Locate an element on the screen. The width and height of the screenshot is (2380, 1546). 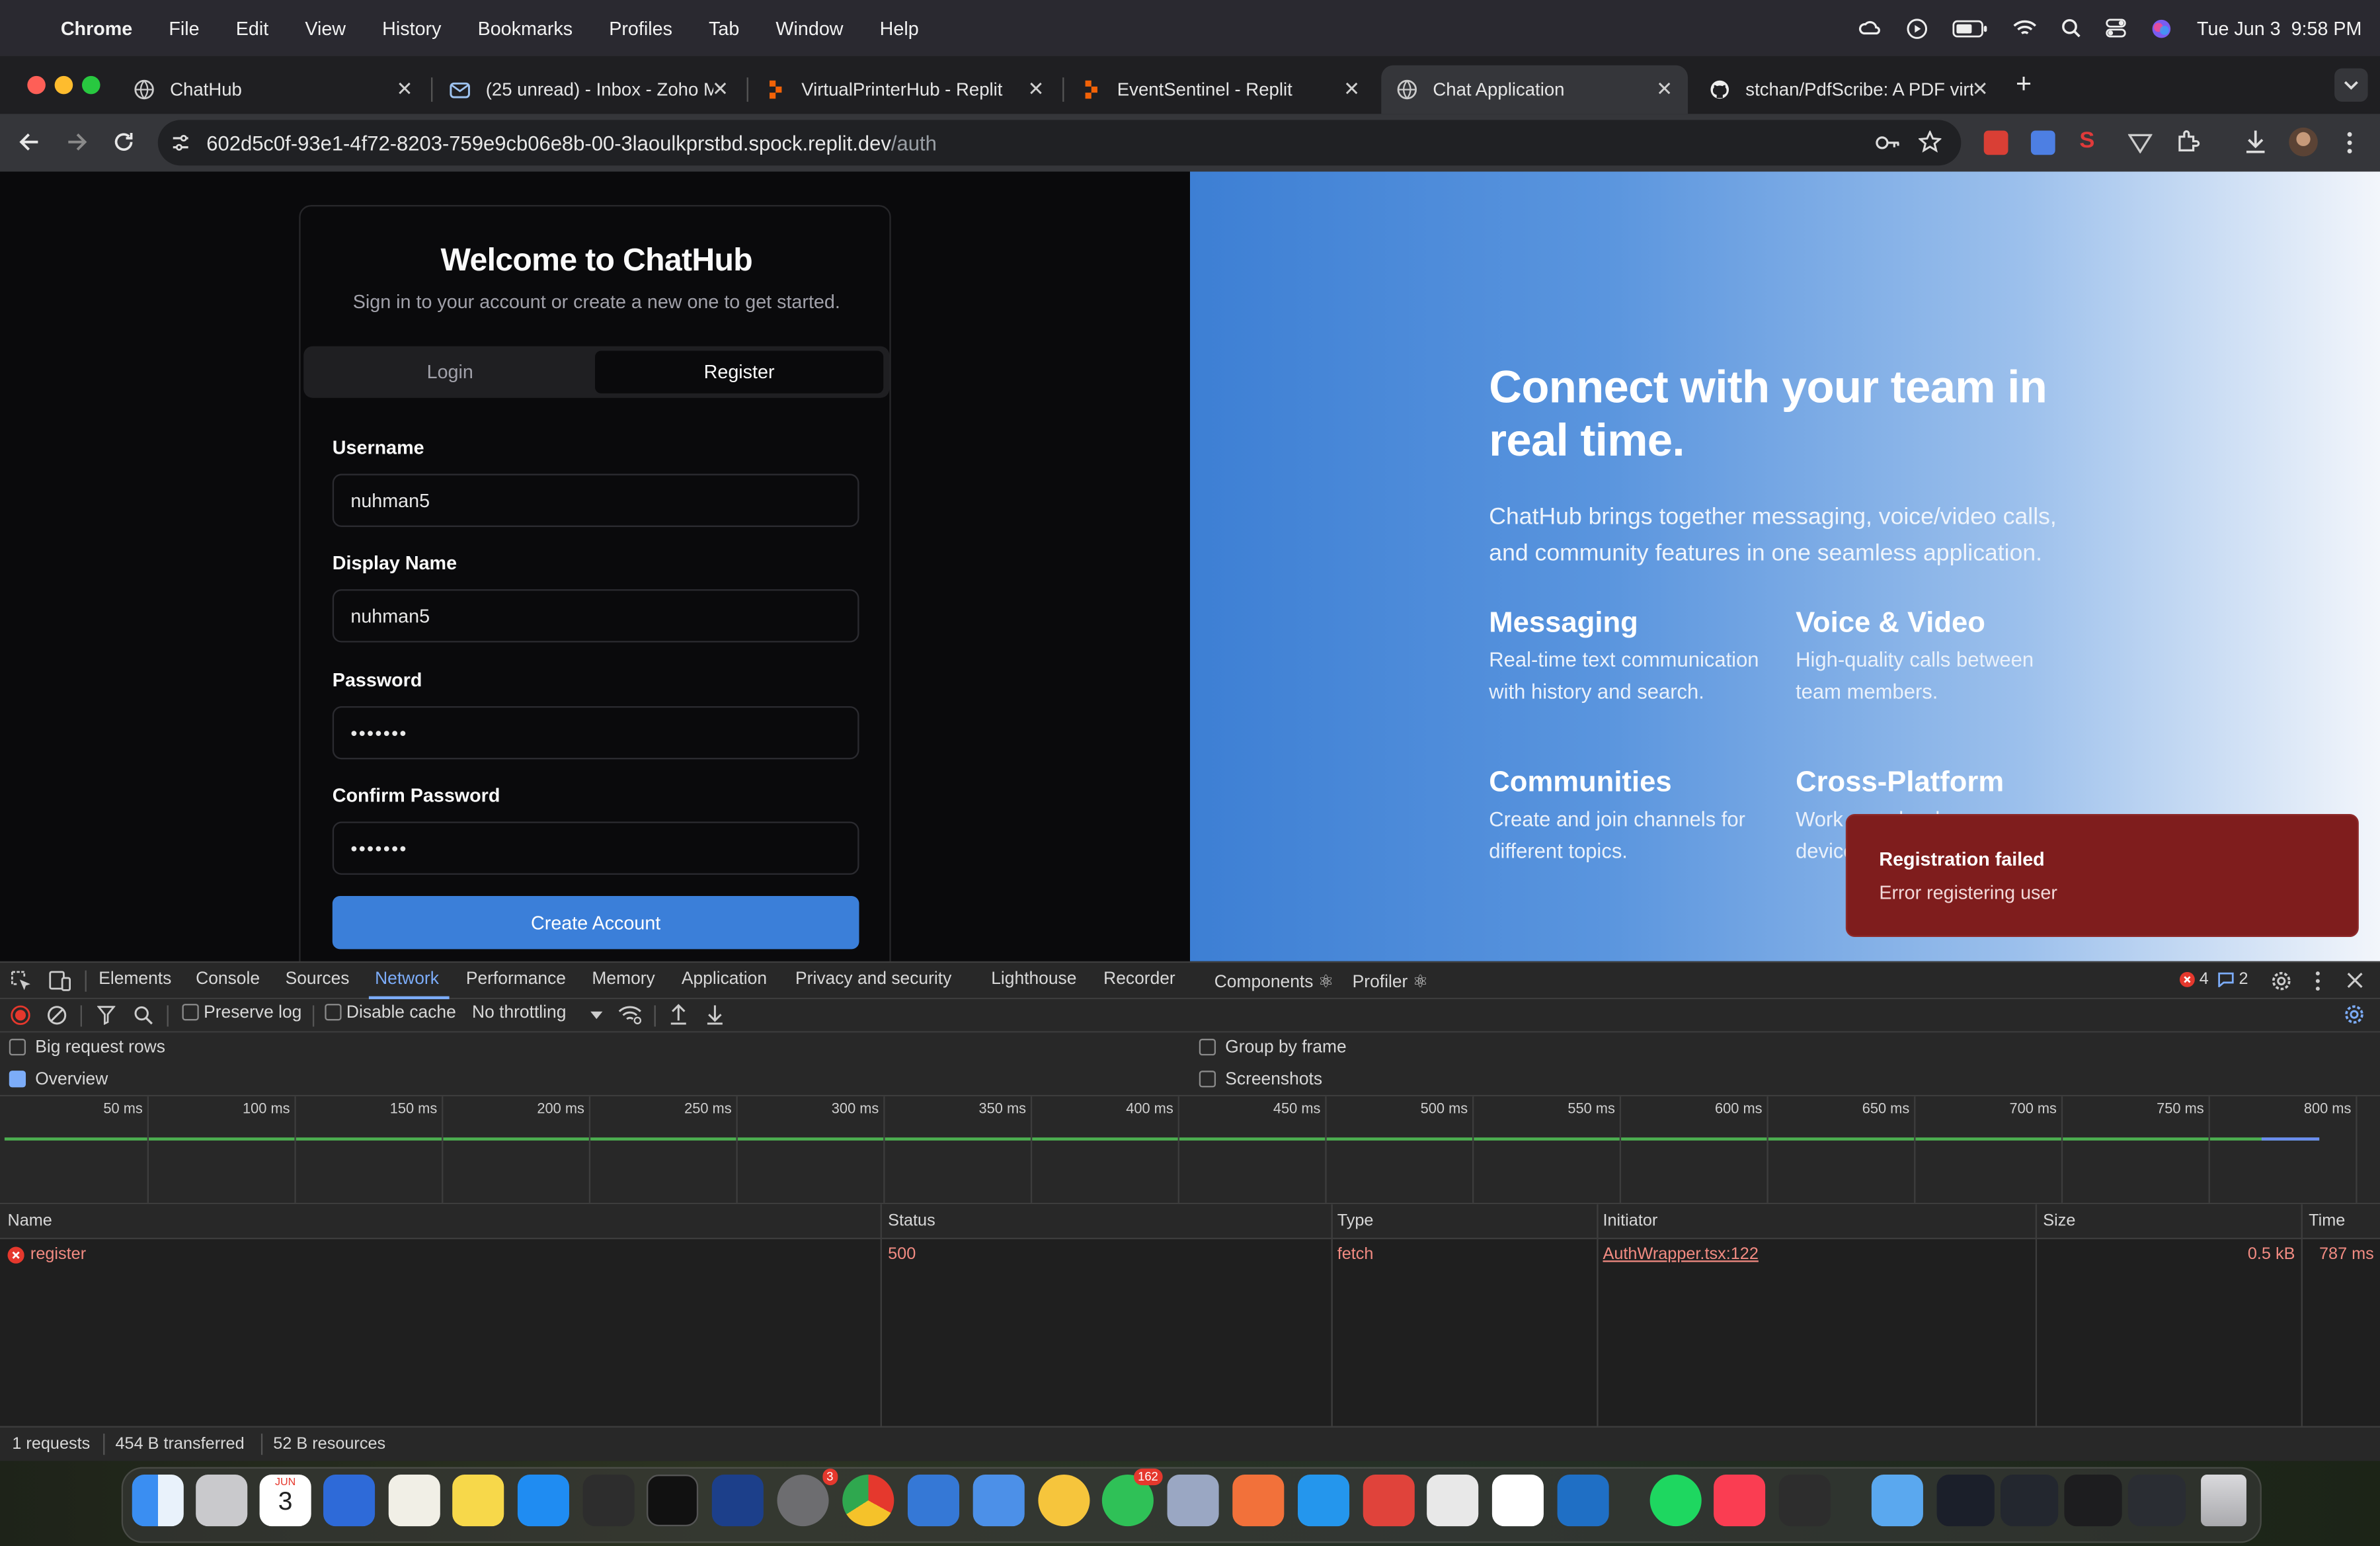
music-icon is located at coordinates (1740, 1501).